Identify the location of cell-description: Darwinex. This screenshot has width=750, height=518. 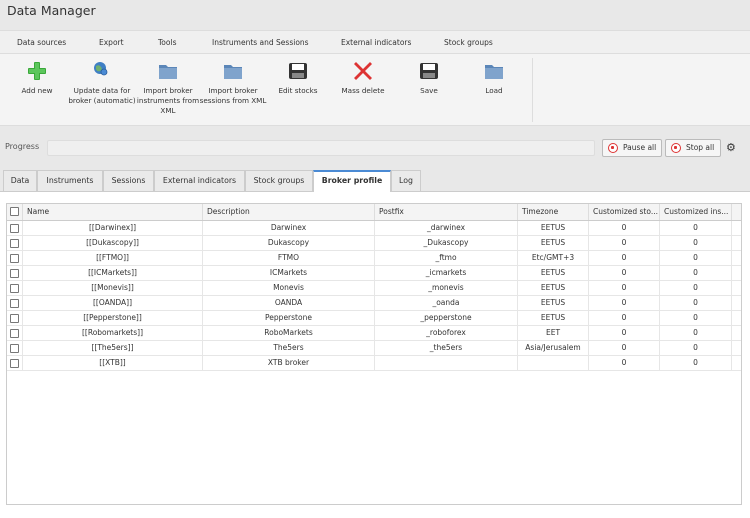
(289, 228).